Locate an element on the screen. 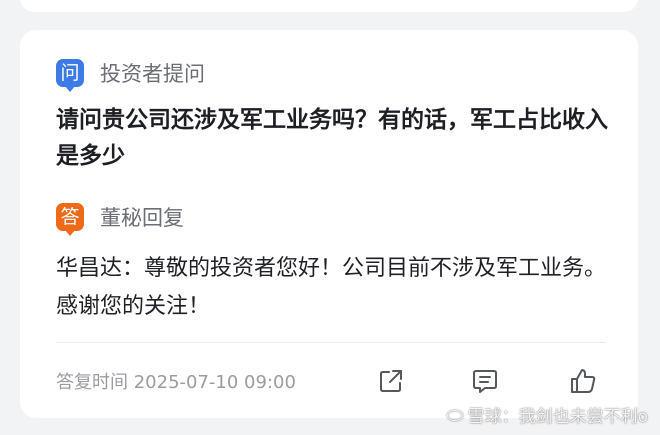 This screenshot has width=660, height=435. question-tag-icon: 问 is located at coordinates (70, 75).